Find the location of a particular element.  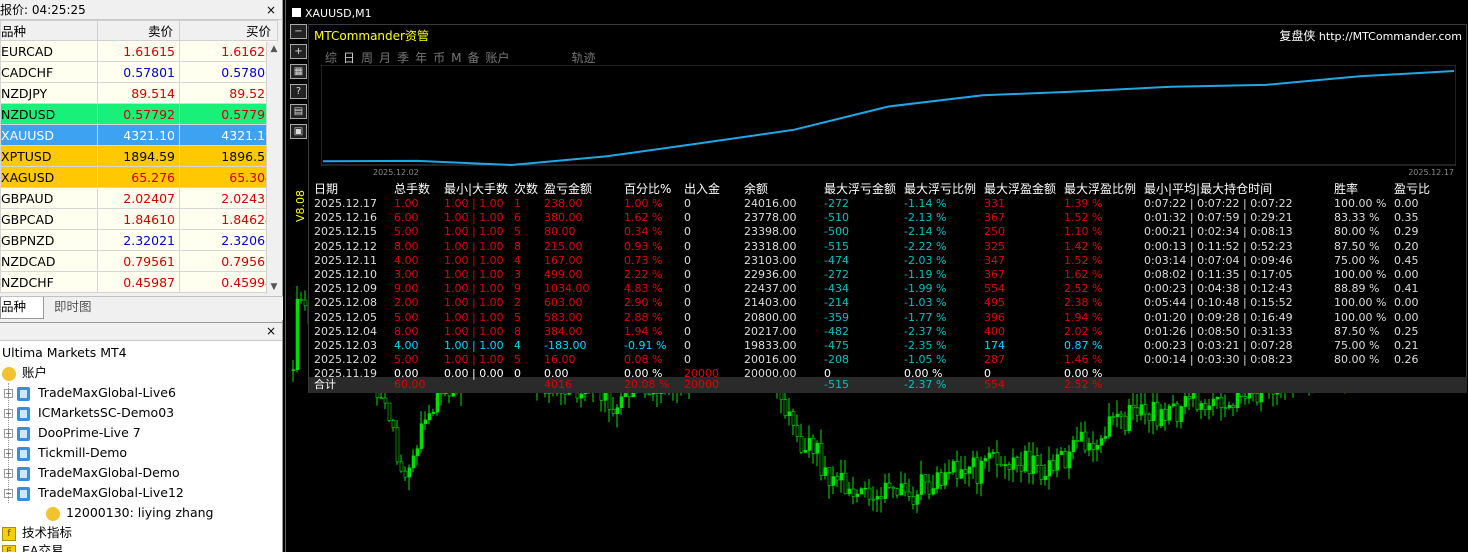

period-tab: 综 is located at coordinates (331, 58).